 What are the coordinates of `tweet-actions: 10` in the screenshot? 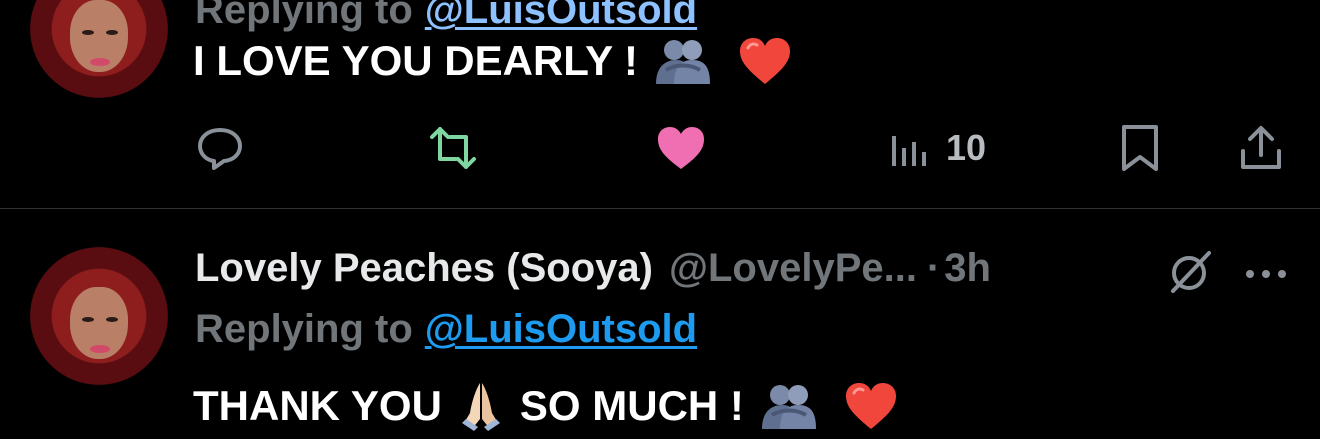 It's located at (660, 148).